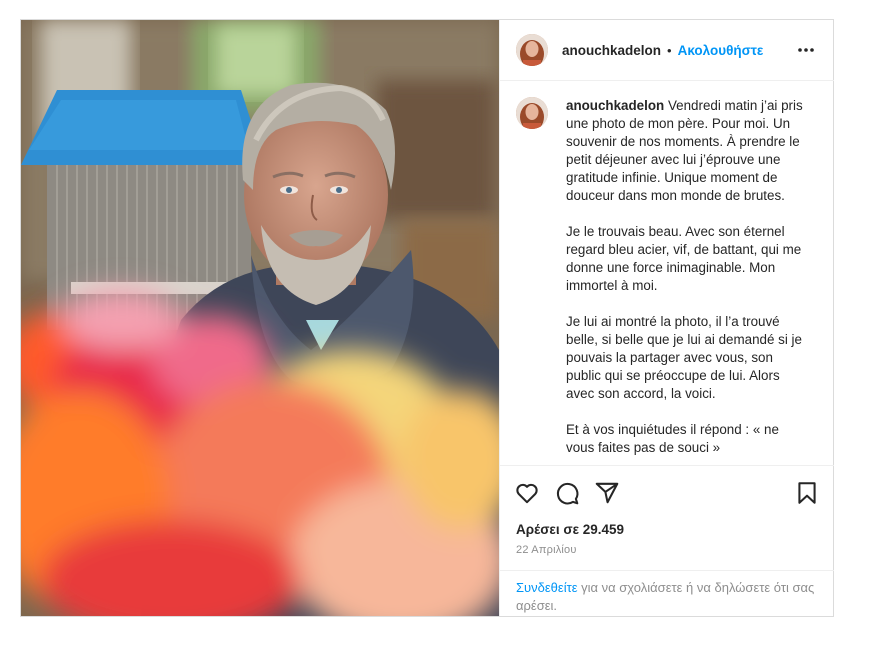 The image size is (890, 652). What do you see at coordinates (721, 50) in the screenshot?
I see `follow-button: Ακολουθήστε` at bounding box center [721, 50].